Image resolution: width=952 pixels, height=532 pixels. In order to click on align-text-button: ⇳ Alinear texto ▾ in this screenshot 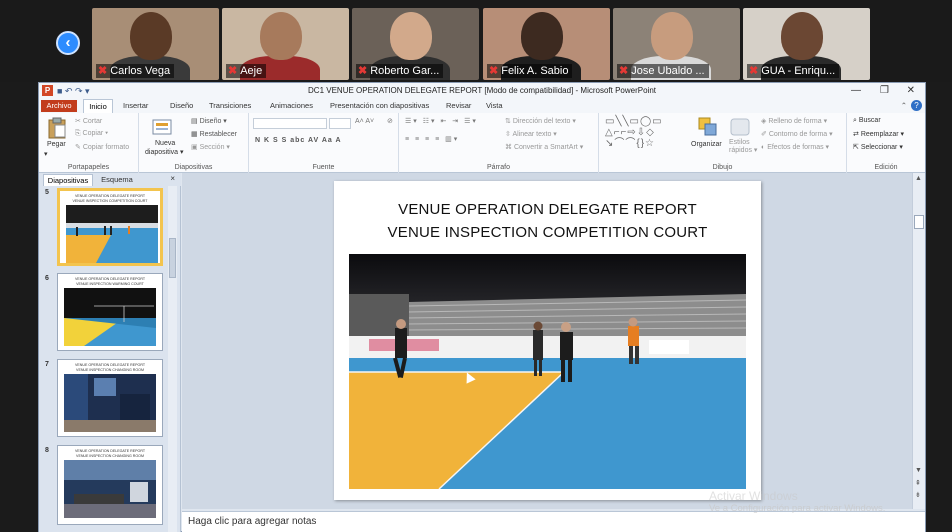, I will do `click(531, 134)`.